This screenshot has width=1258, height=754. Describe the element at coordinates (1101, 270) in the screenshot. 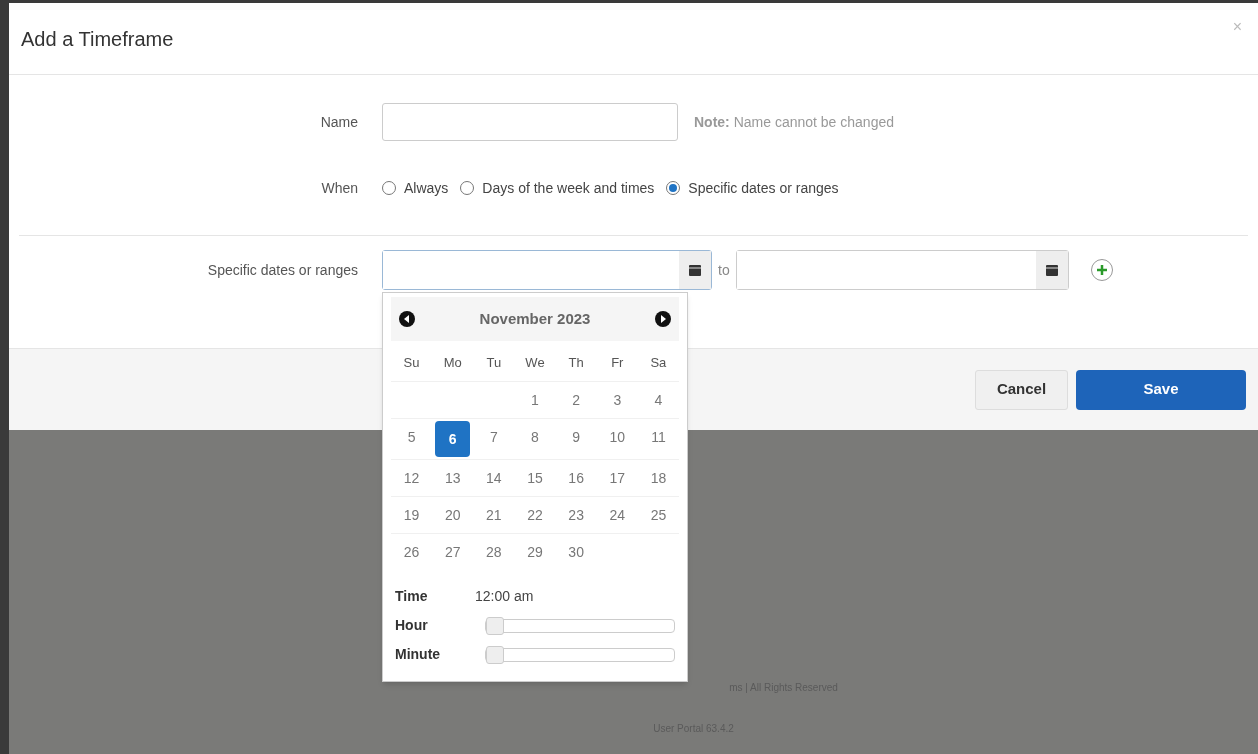

I see `plus-icon` at that location.